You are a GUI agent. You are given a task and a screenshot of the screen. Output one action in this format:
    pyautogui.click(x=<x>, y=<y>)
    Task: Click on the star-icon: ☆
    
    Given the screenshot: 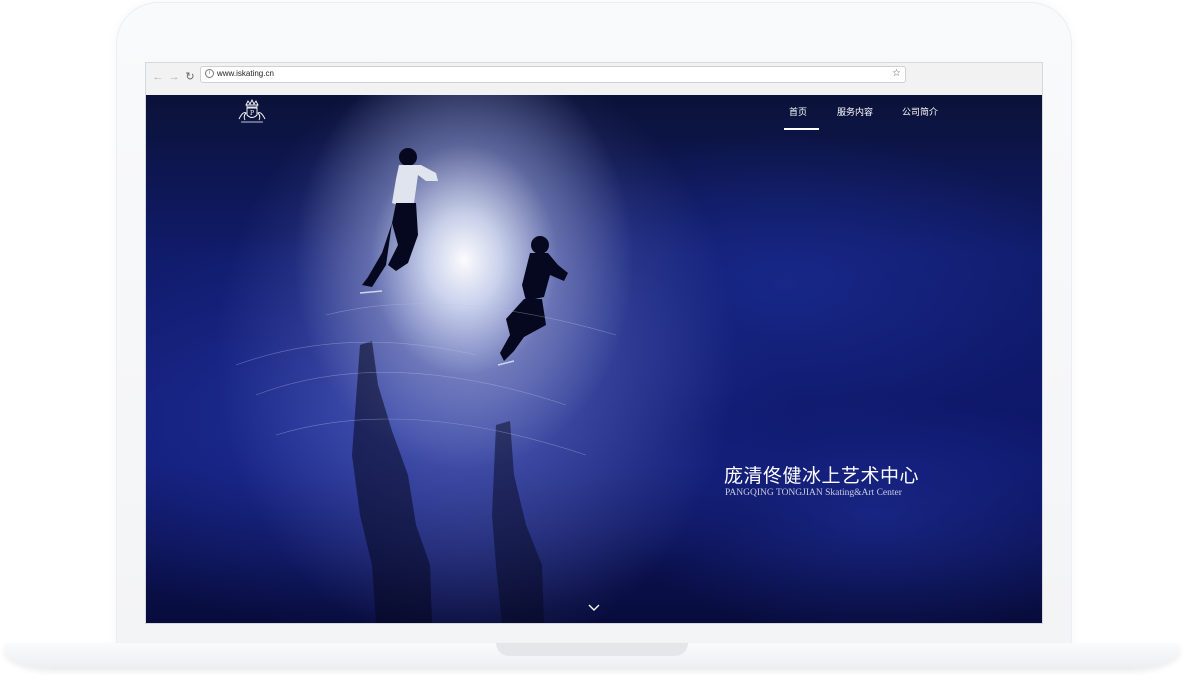 What is the action you would take?
    pyautogui.click(x=896, y=74)
    